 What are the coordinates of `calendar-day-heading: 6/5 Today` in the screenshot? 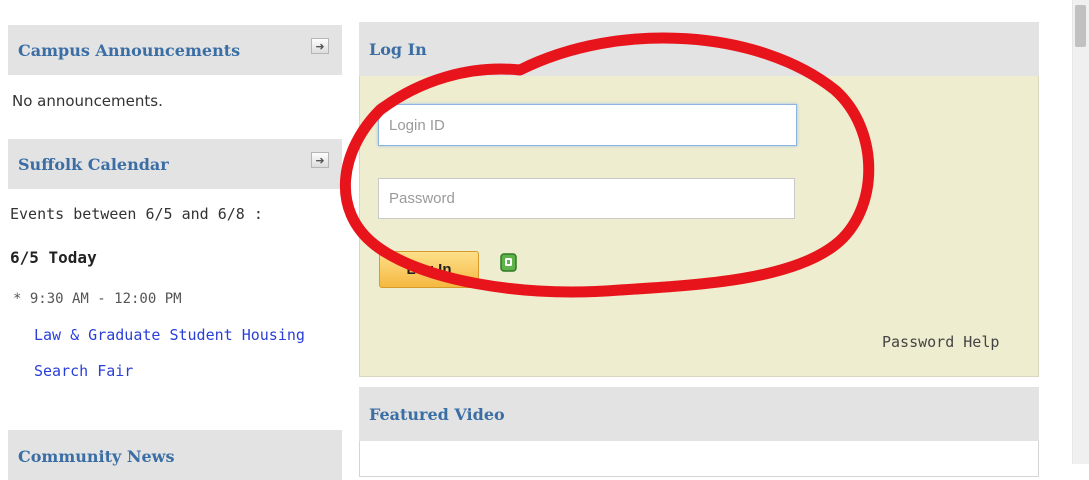 It's located at (53, 257).